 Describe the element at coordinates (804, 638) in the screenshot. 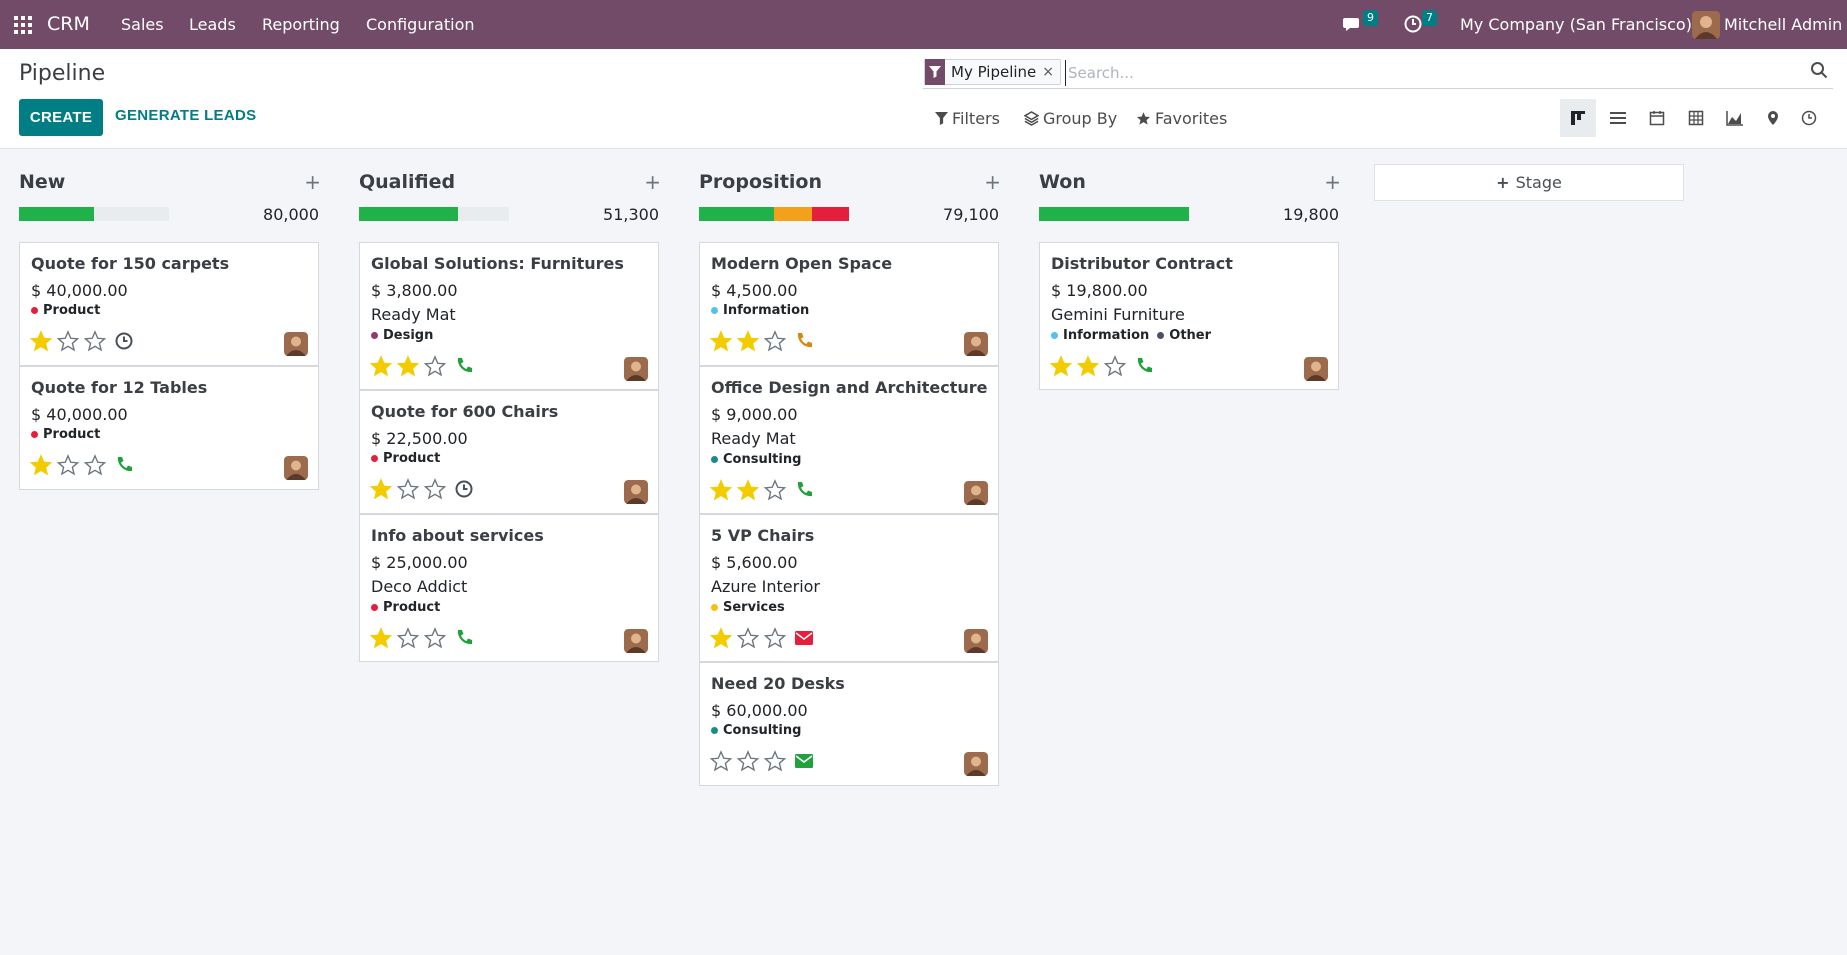

I see `mail-red-icon` at that location.